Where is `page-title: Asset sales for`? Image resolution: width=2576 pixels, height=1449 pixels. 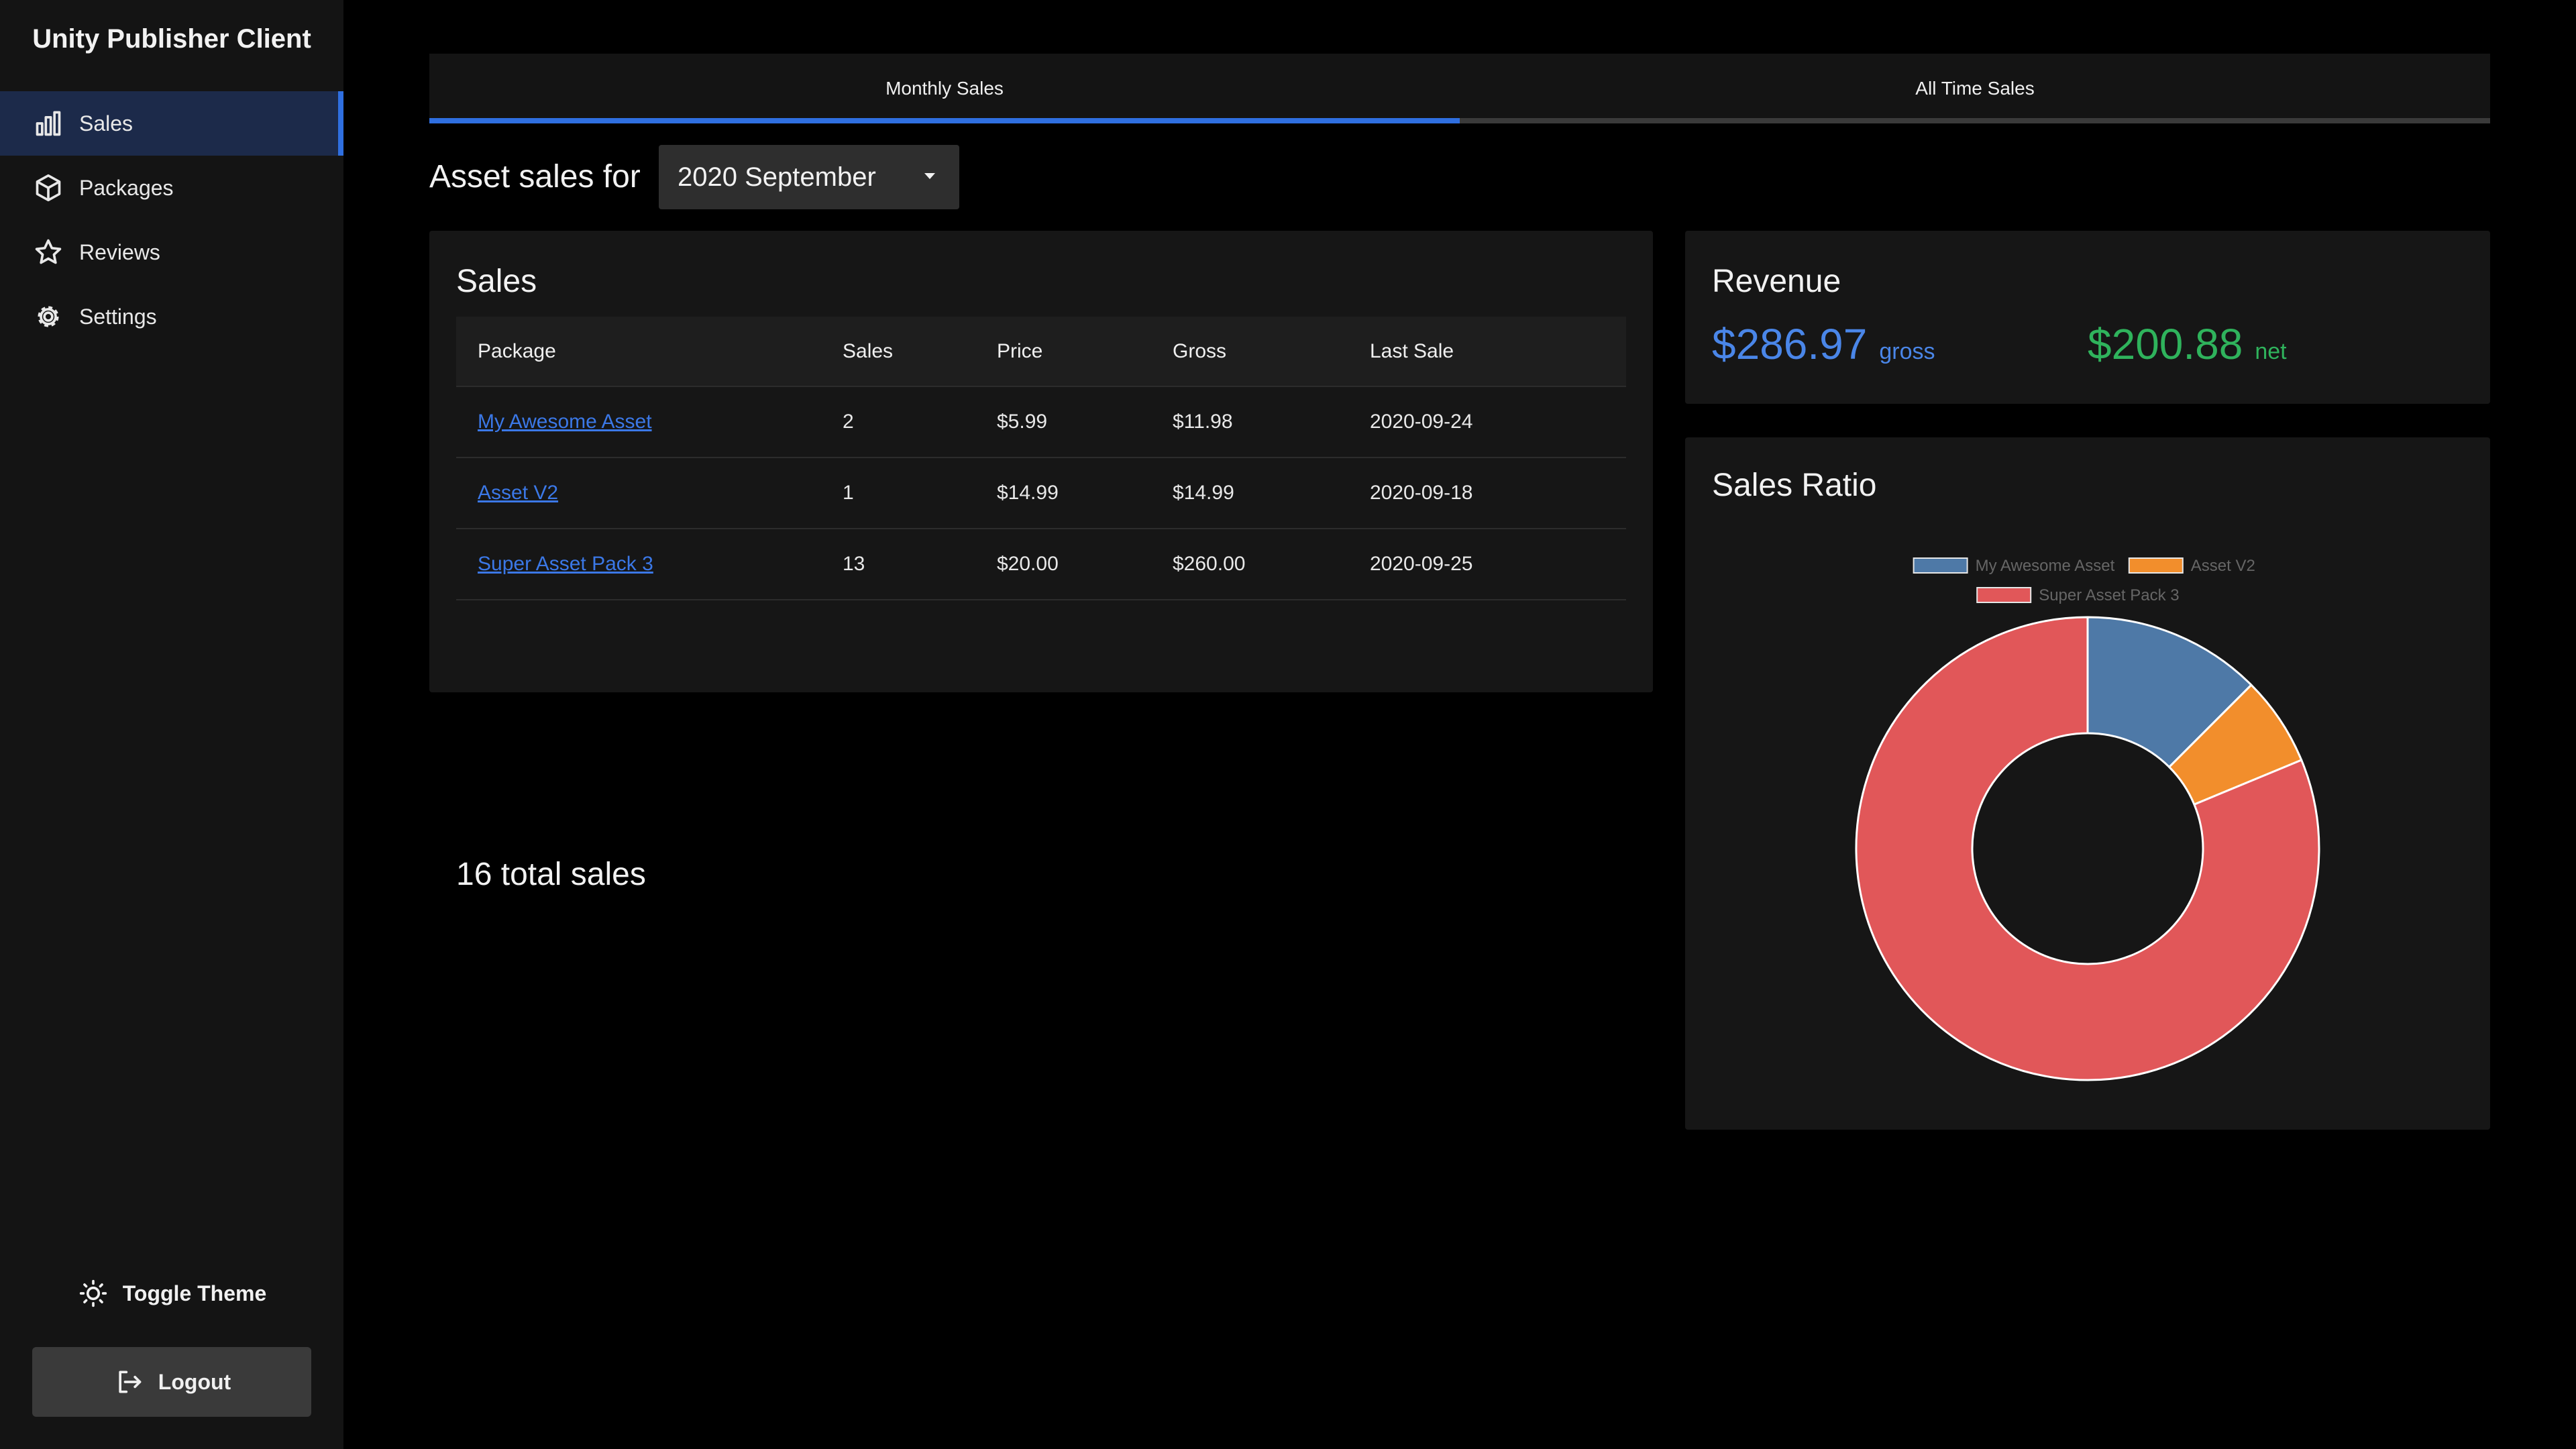
page-title: Asset sales for is located at coordinates (535, 177).